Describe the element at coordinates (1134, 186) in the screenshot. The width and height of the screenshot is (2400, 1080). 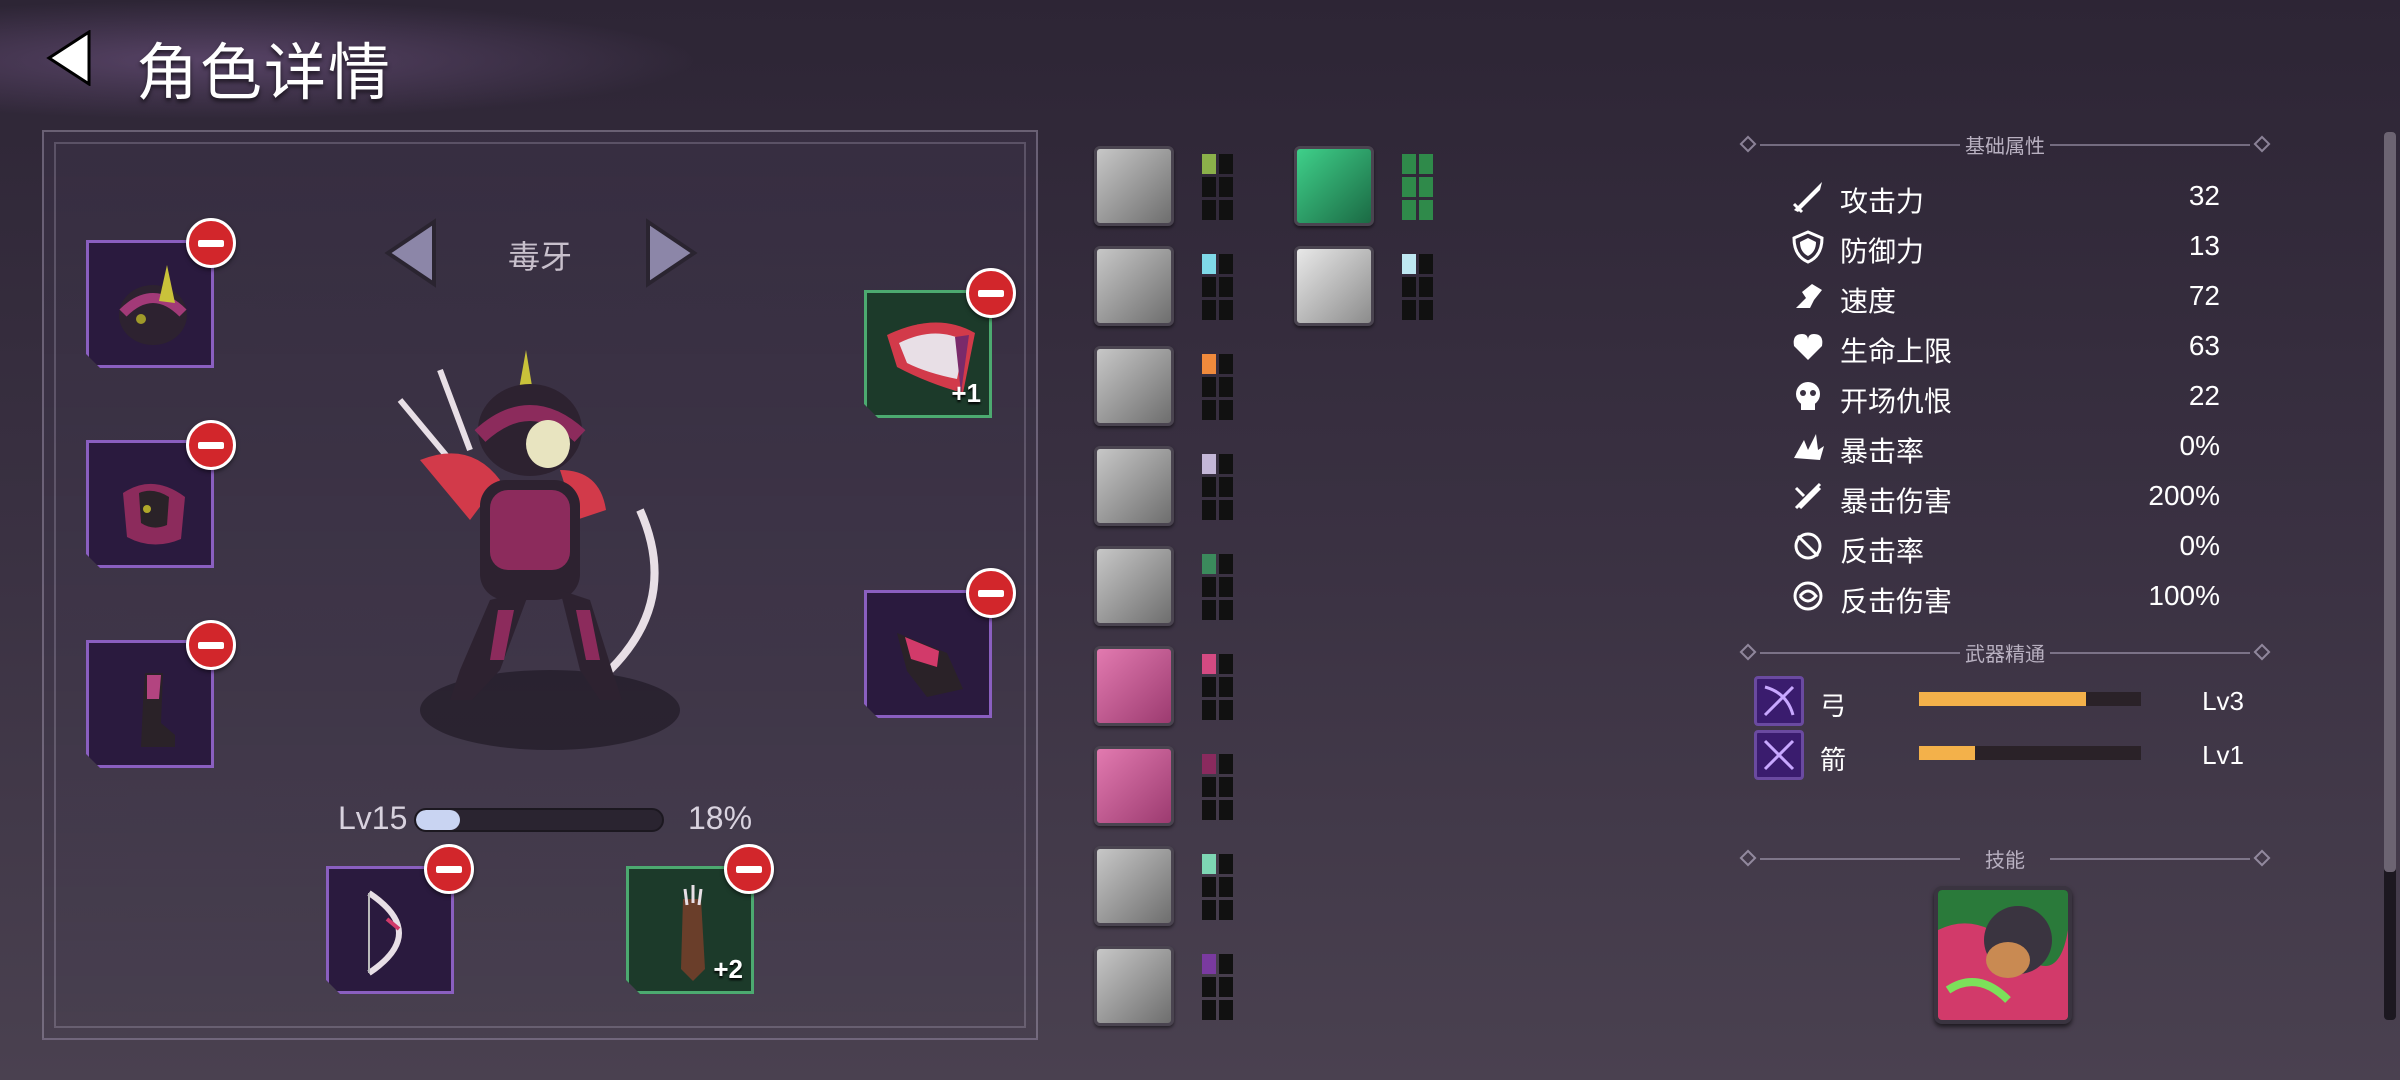
I see `talent-flex-icon` at that location.